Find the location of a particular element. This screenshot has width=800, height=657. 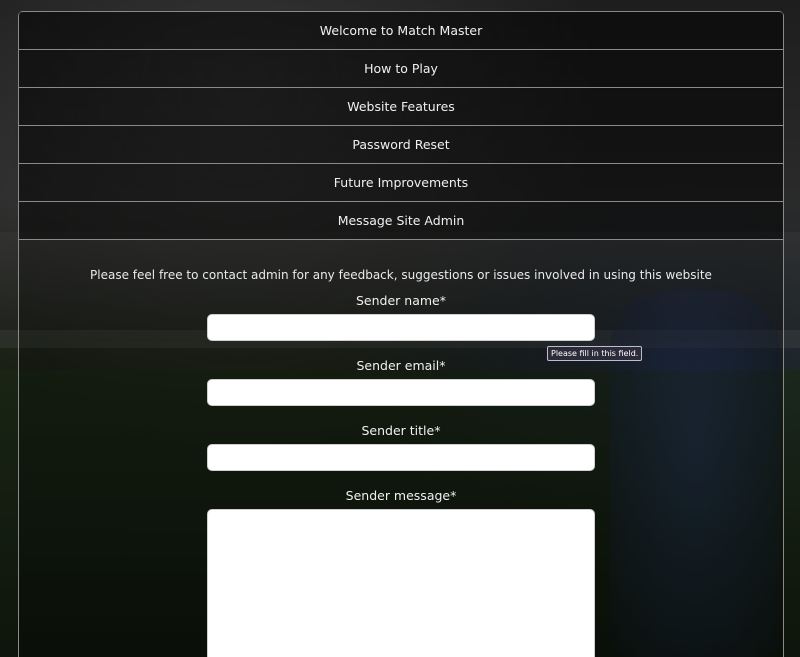

sender-message-label: Sender message* is located at coordinates (401, 495).